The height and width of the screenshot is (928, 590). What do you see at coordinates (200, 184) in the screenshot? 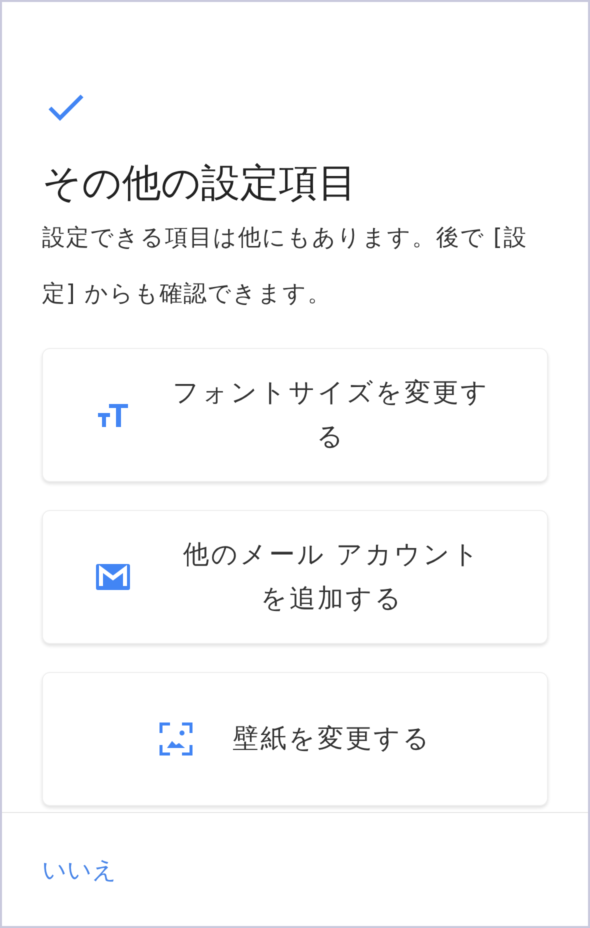
I see `dialog-title: その他の設定項目` at bounding box center [200, 184].